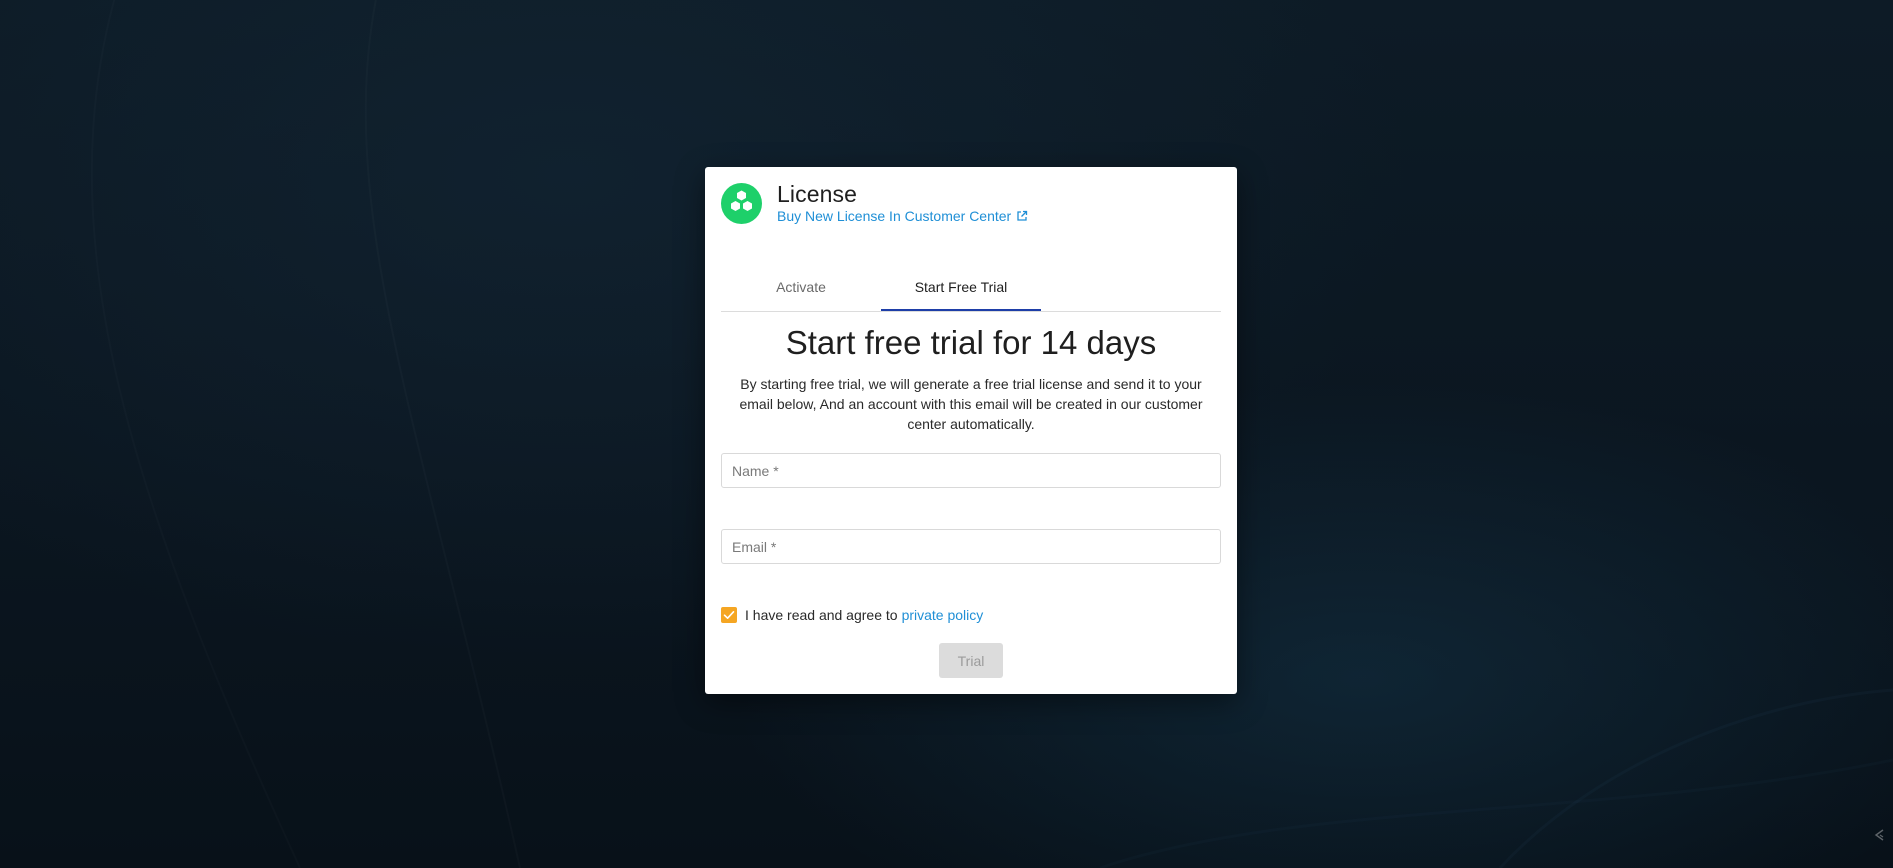 The width and height of the screenshot is (1893, 868). I want to click on buy-license-link-label: Buy New License In Customer Center, so click(894, 216).